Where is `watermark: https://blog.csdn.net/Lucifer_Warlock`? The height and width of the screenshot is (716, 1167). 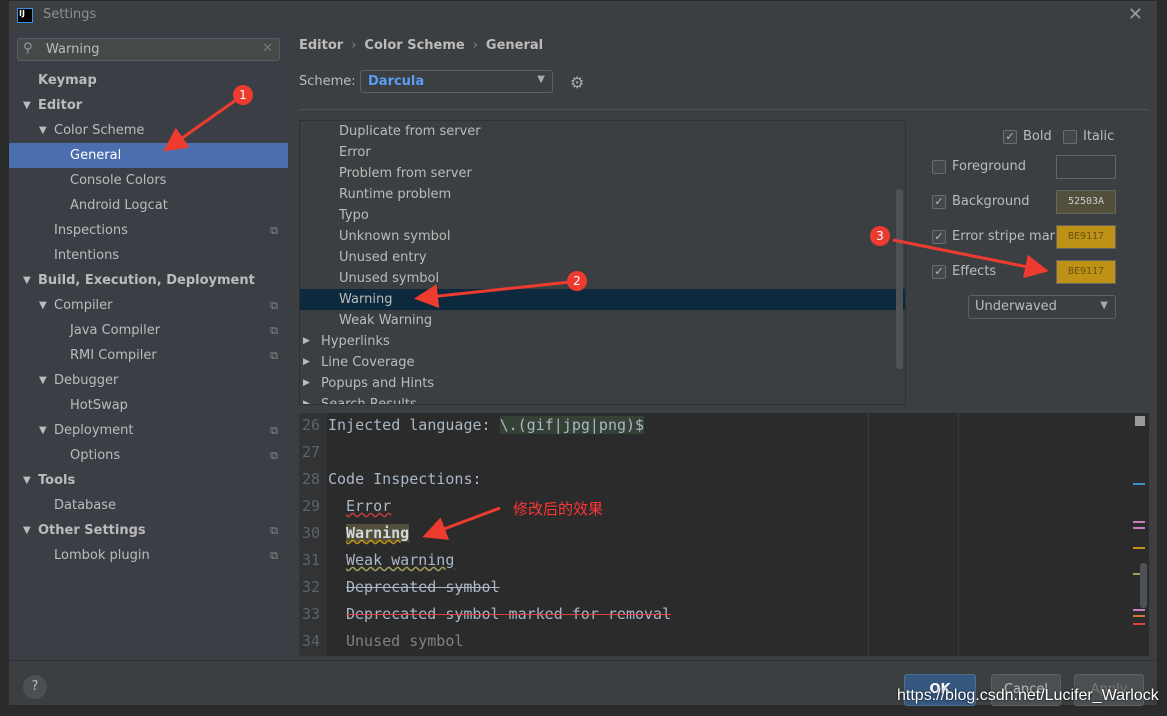
watermark: https://blog.csdn.net/Lucifer_Warlock is located at coordinates (1028, 695).